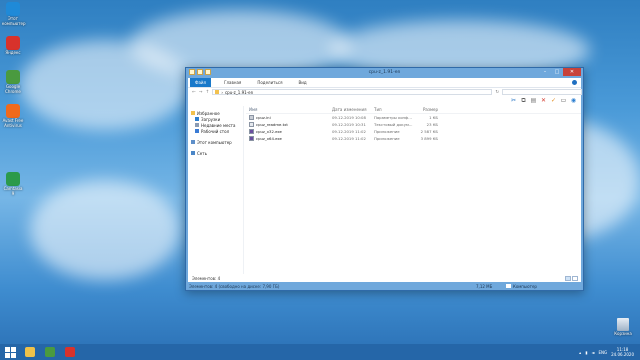 Image resolution: width=640 pixels, height=360 pixels. I want to click on column-name: Имя, so click(289, 109).